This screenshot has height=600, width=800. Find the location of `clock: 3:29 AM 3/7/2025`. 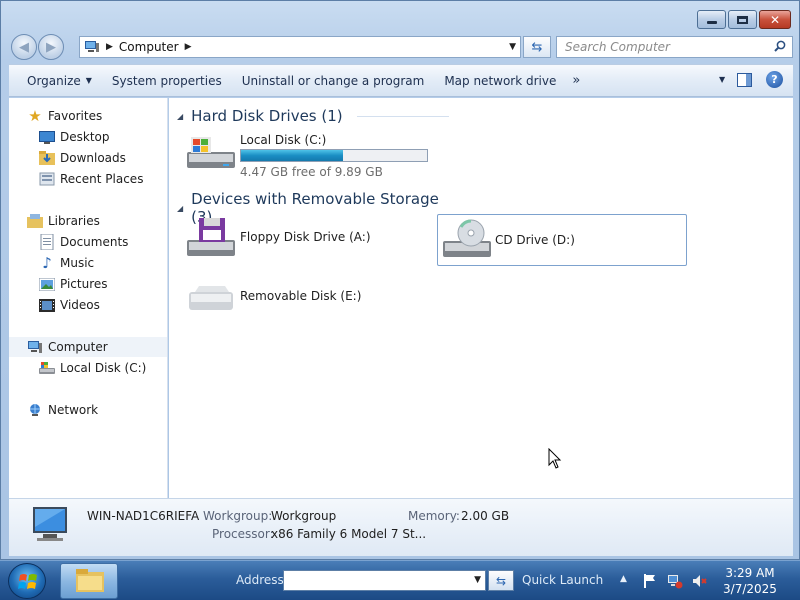

clock: 3:29 AM 3/7/2025 is located at coordinates (750, 581).